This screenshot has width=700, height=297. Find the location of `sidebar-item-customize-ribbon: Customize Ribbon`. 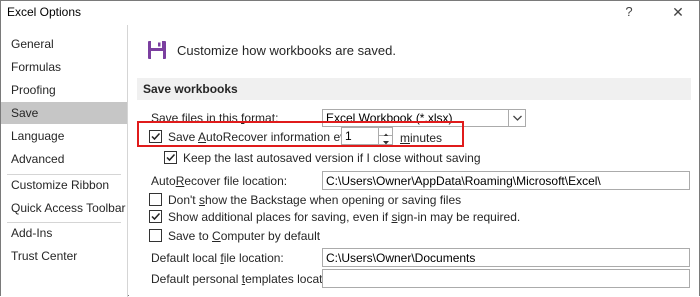

sidebar-item-customize-ribbon: Customize Ribbon is located at coordinates (64, 185).